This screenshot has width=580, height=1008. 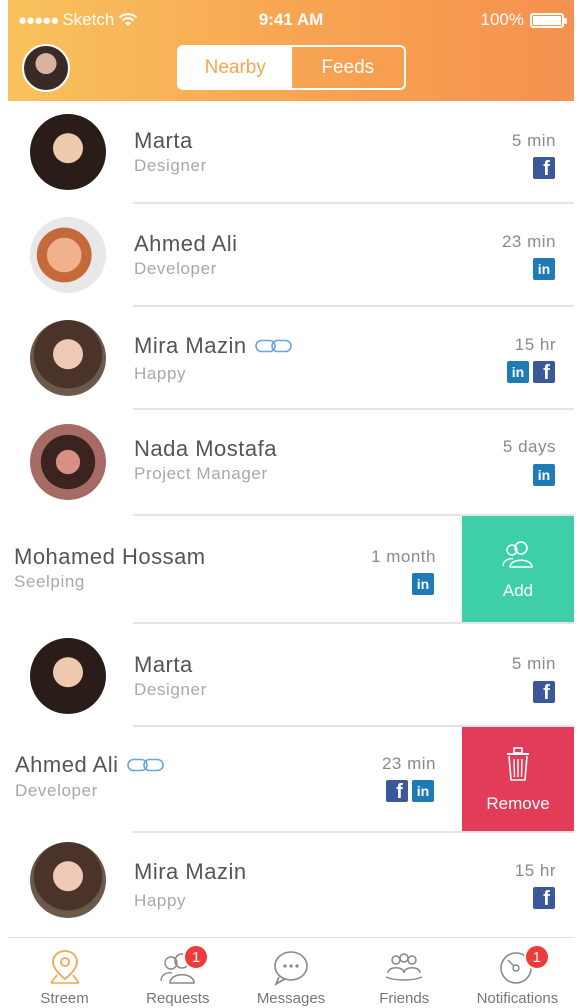 I want to click on add-friend-icon, so click(x=517, y=554).